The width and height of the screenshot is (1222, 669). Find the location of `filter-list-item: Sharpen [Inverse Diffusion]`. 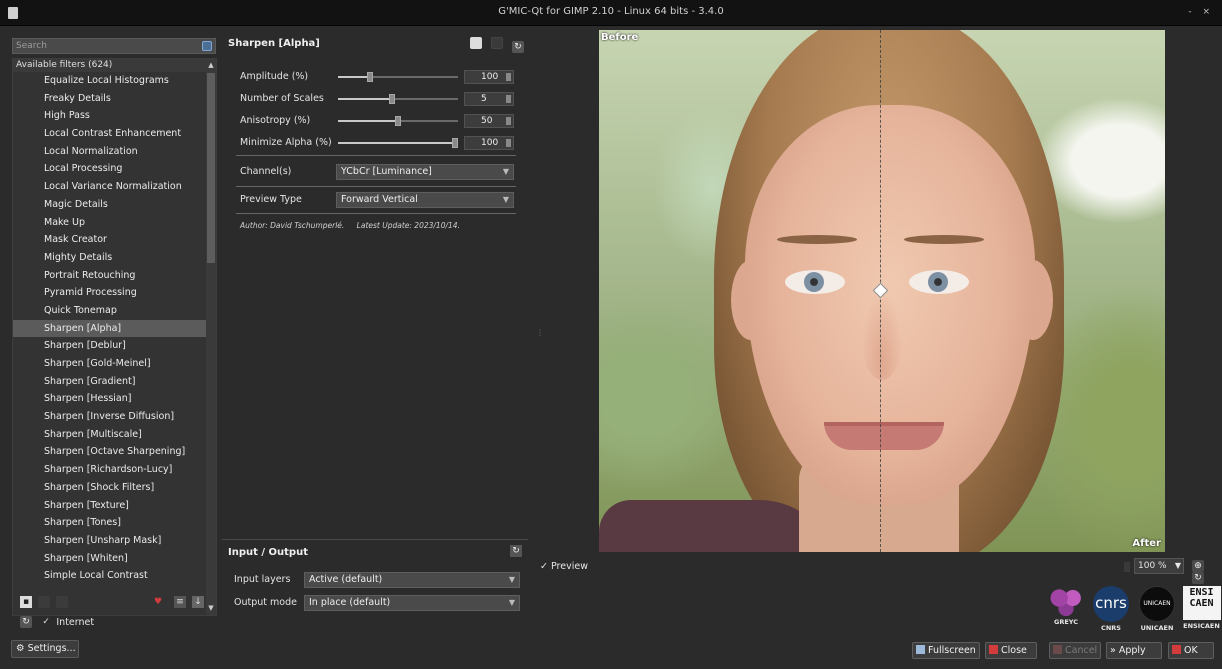

filter-list-item: Sharpen [Inverse Diffusion] is located at coordinates (114, 417).